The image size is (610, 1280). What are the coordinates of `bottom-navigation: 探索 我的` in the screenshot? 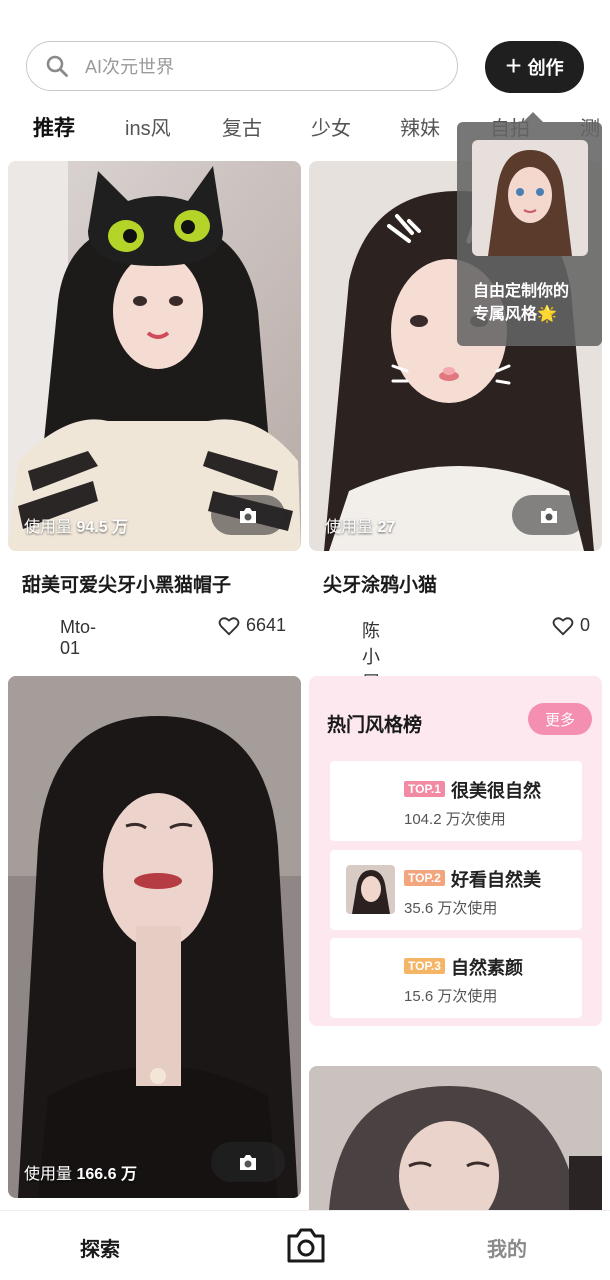 It's located at (305, 1245).